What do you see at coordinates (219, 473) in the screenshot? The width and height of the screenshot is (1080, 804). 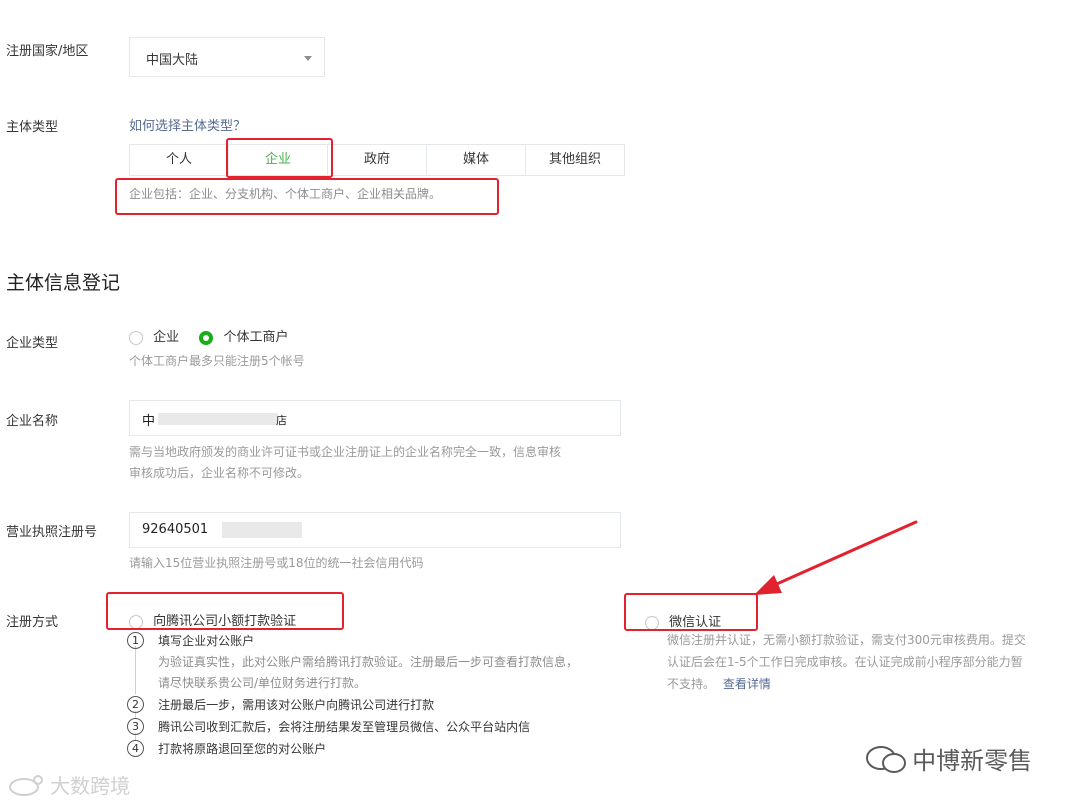 I see `company-name-hint-2: 审核成功后，企业名称不可修改。` at bounding box center [219, 473].